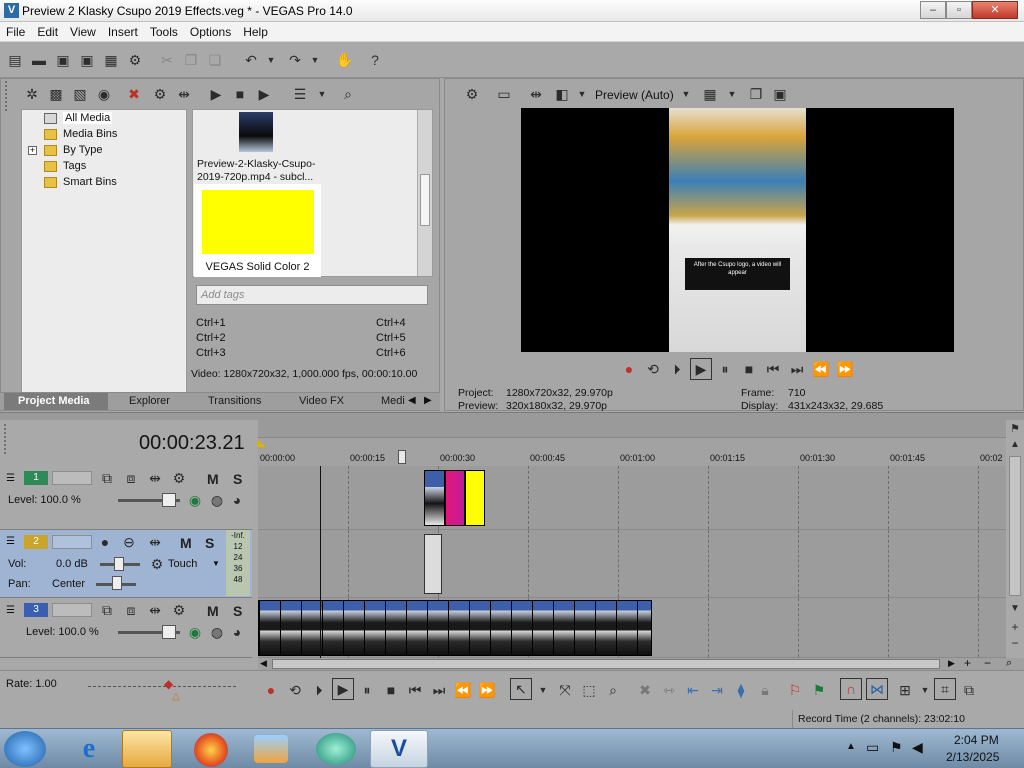 Image resolution: width=1024 pixels, height=768 pixels. I want to click on automation-icon: ⇹, so click(155, 542).